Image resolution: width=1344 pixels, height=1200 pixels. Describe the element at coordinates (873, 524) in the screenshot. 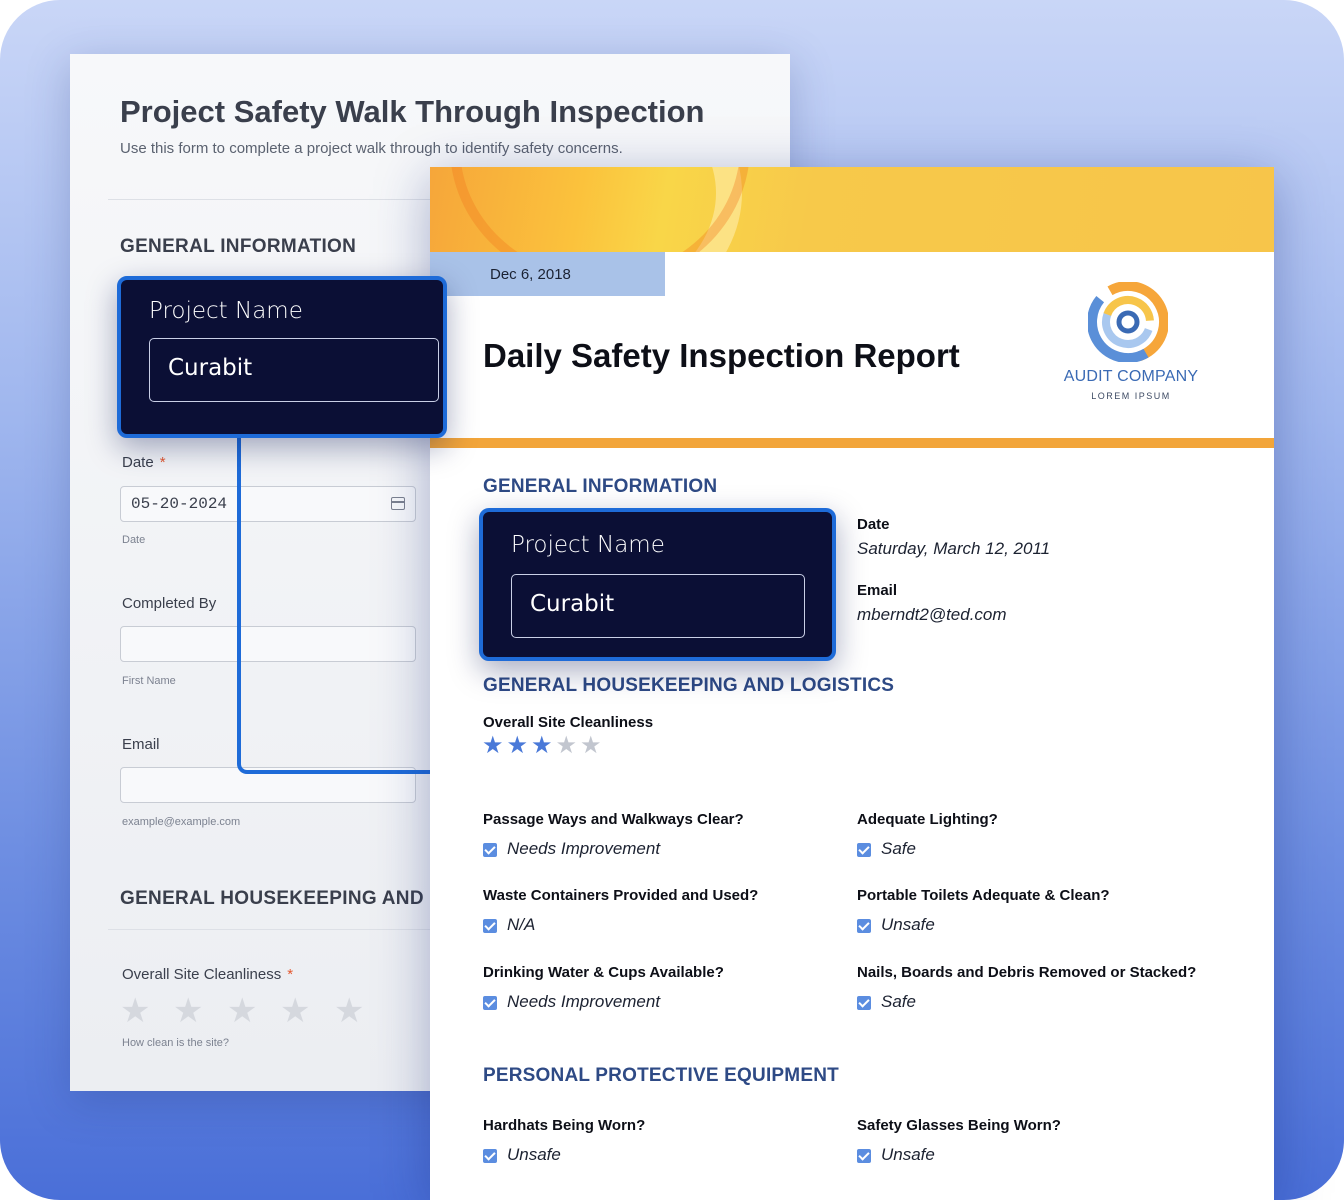

I see `report-date-label: Date` at that location.